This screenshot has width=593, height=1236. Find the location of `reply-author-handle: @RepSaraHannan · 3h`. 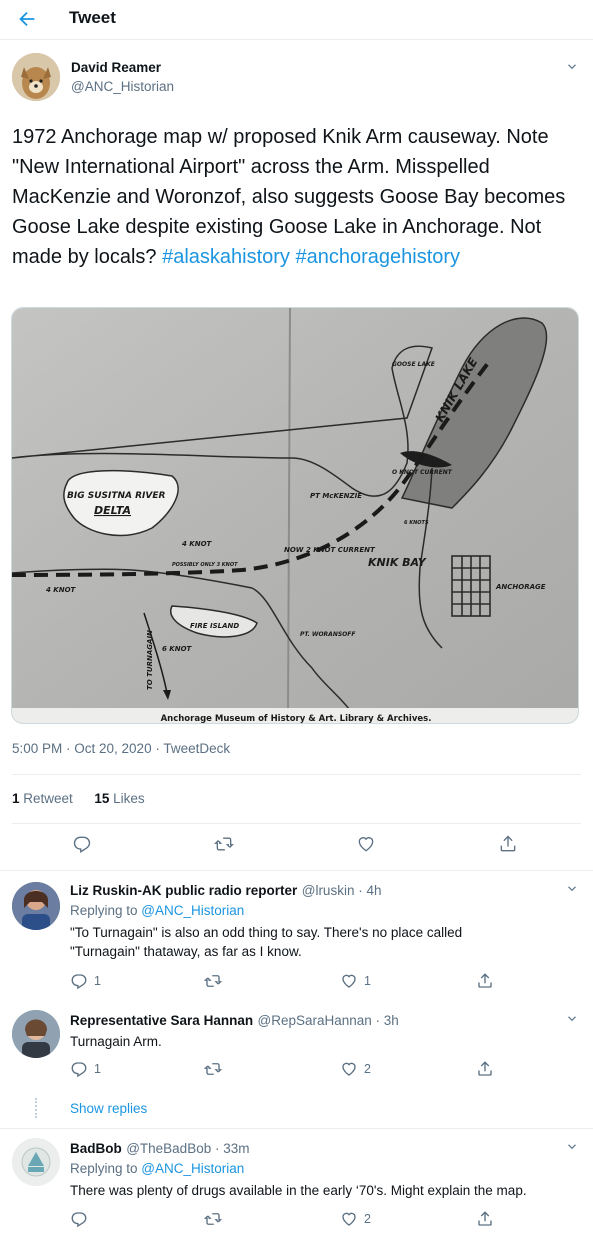

reply-author-handle: @RepSaraHannan · 3h is located at coordinates (328, 1020).